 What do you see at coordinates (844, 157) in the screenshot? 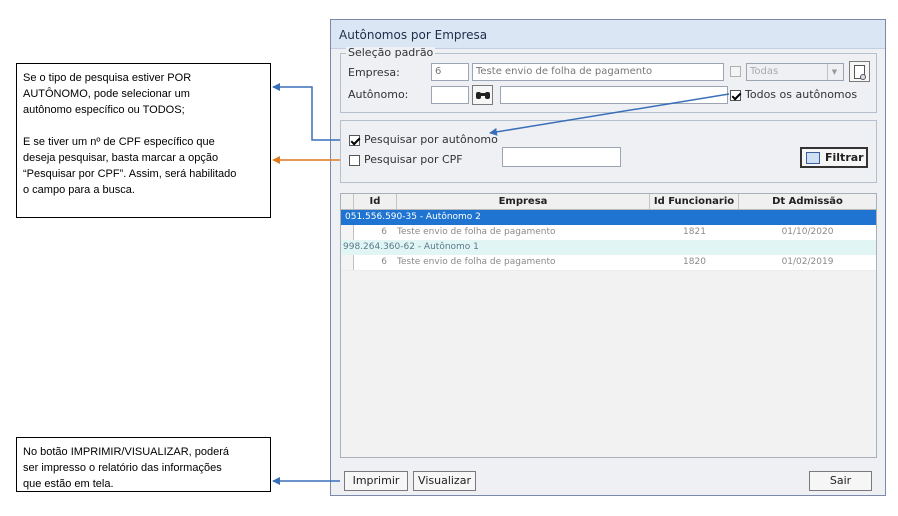
I see `filtrar-label: Filtrar` at bounding box center [844, 157].